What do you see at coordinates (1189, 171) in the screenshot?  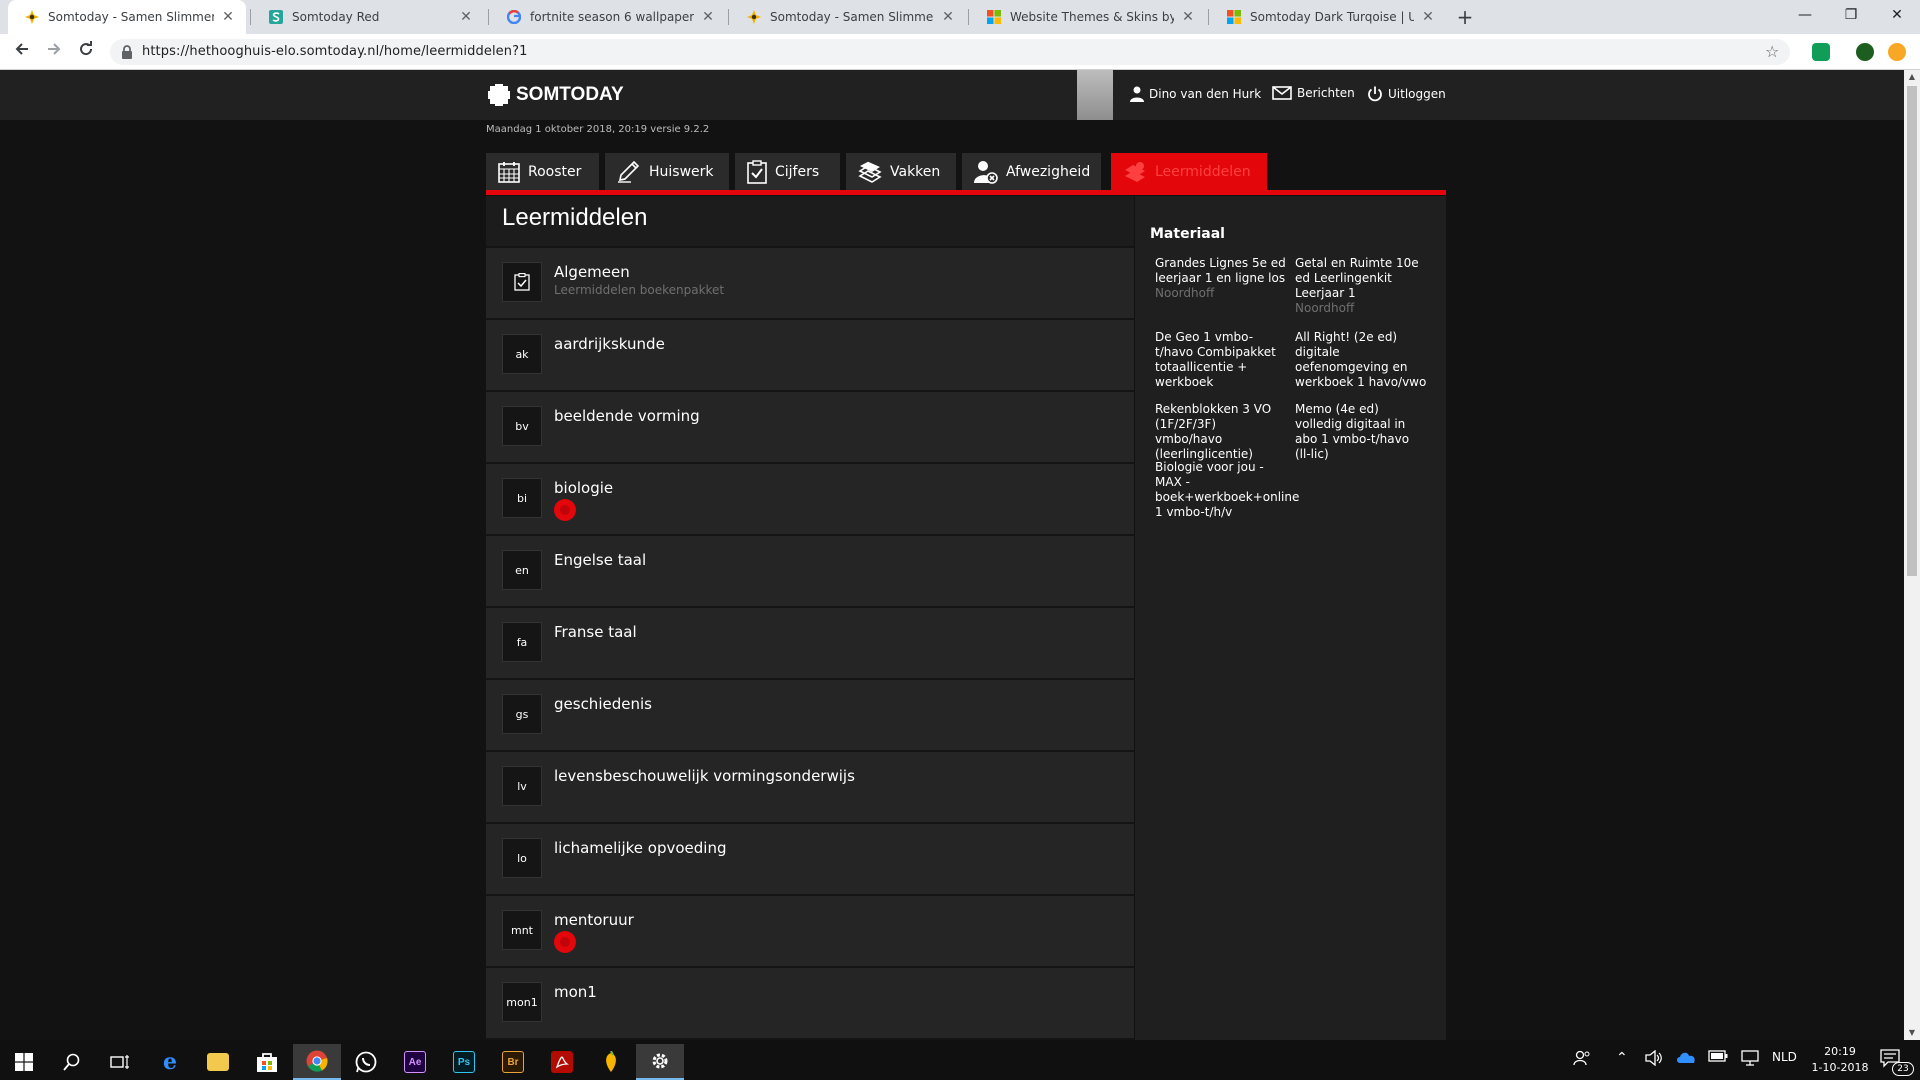 I see `tab-leermiddelen: Leermiddelen` at bounding box center [1189, 171].